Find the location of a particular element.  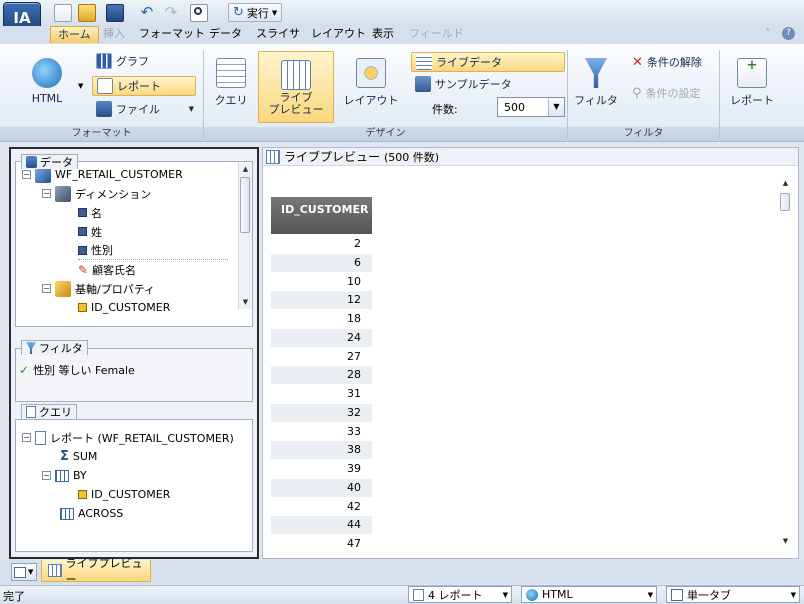

grid-icon is located at coordinates (62, 475).